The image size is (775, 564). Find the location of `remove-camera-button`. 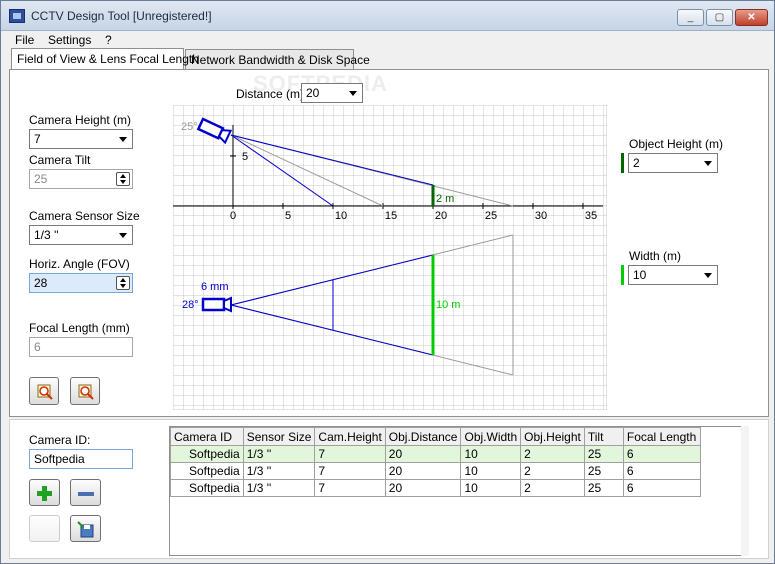

remove-camera-button is located at coordinates (85, 492).